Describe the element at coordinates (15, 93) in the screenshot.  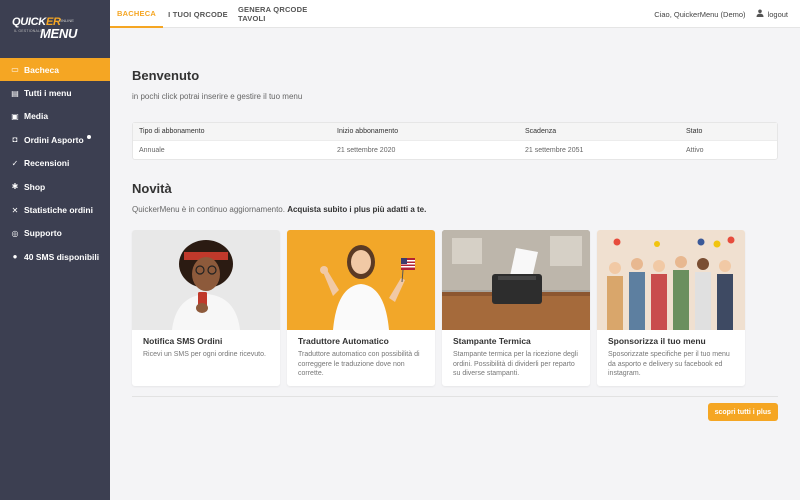
I see `book-icon: ▤` at that location.